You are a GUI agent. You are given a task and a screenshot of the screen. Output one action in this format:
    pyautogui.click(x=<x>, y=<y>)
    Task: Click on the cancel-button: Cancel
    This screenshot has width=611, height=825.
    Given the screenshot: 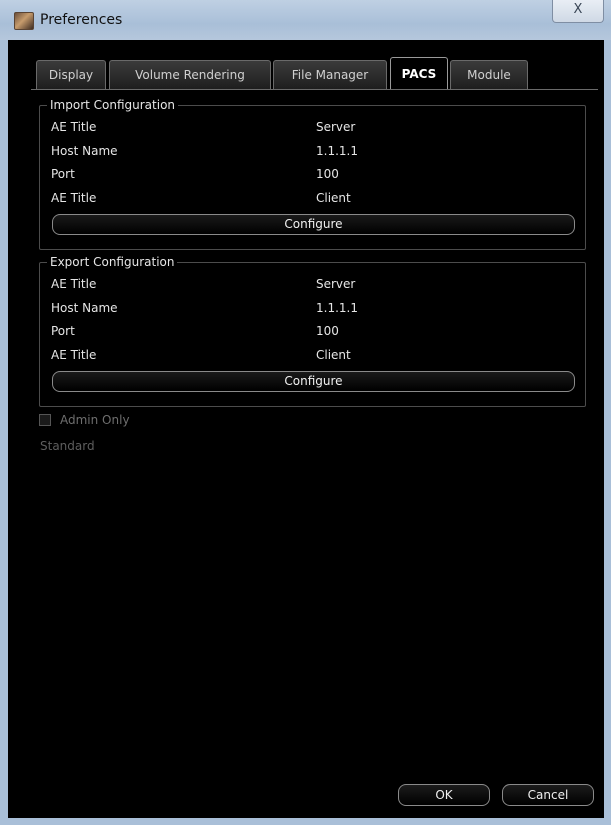 What is the action you would take?
    pyautogui.click(x=548, y=795)
    